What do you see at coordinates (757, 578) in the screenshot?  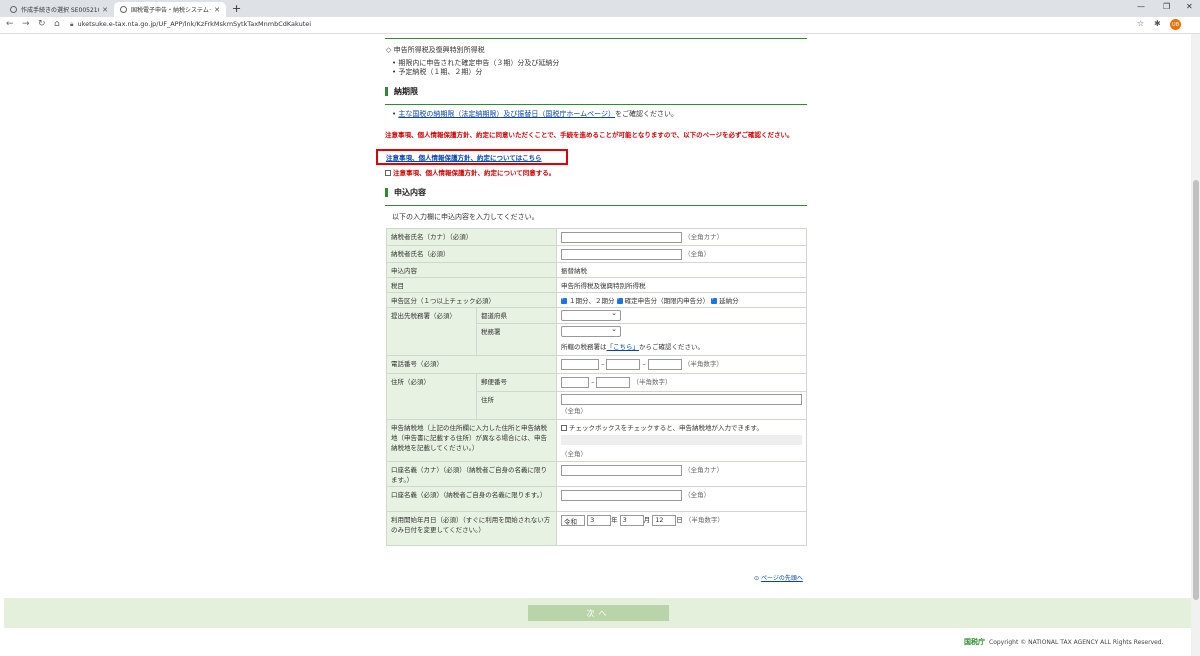 I see `arrow-up-icon: ⊙` at bounding box center [757, 578].